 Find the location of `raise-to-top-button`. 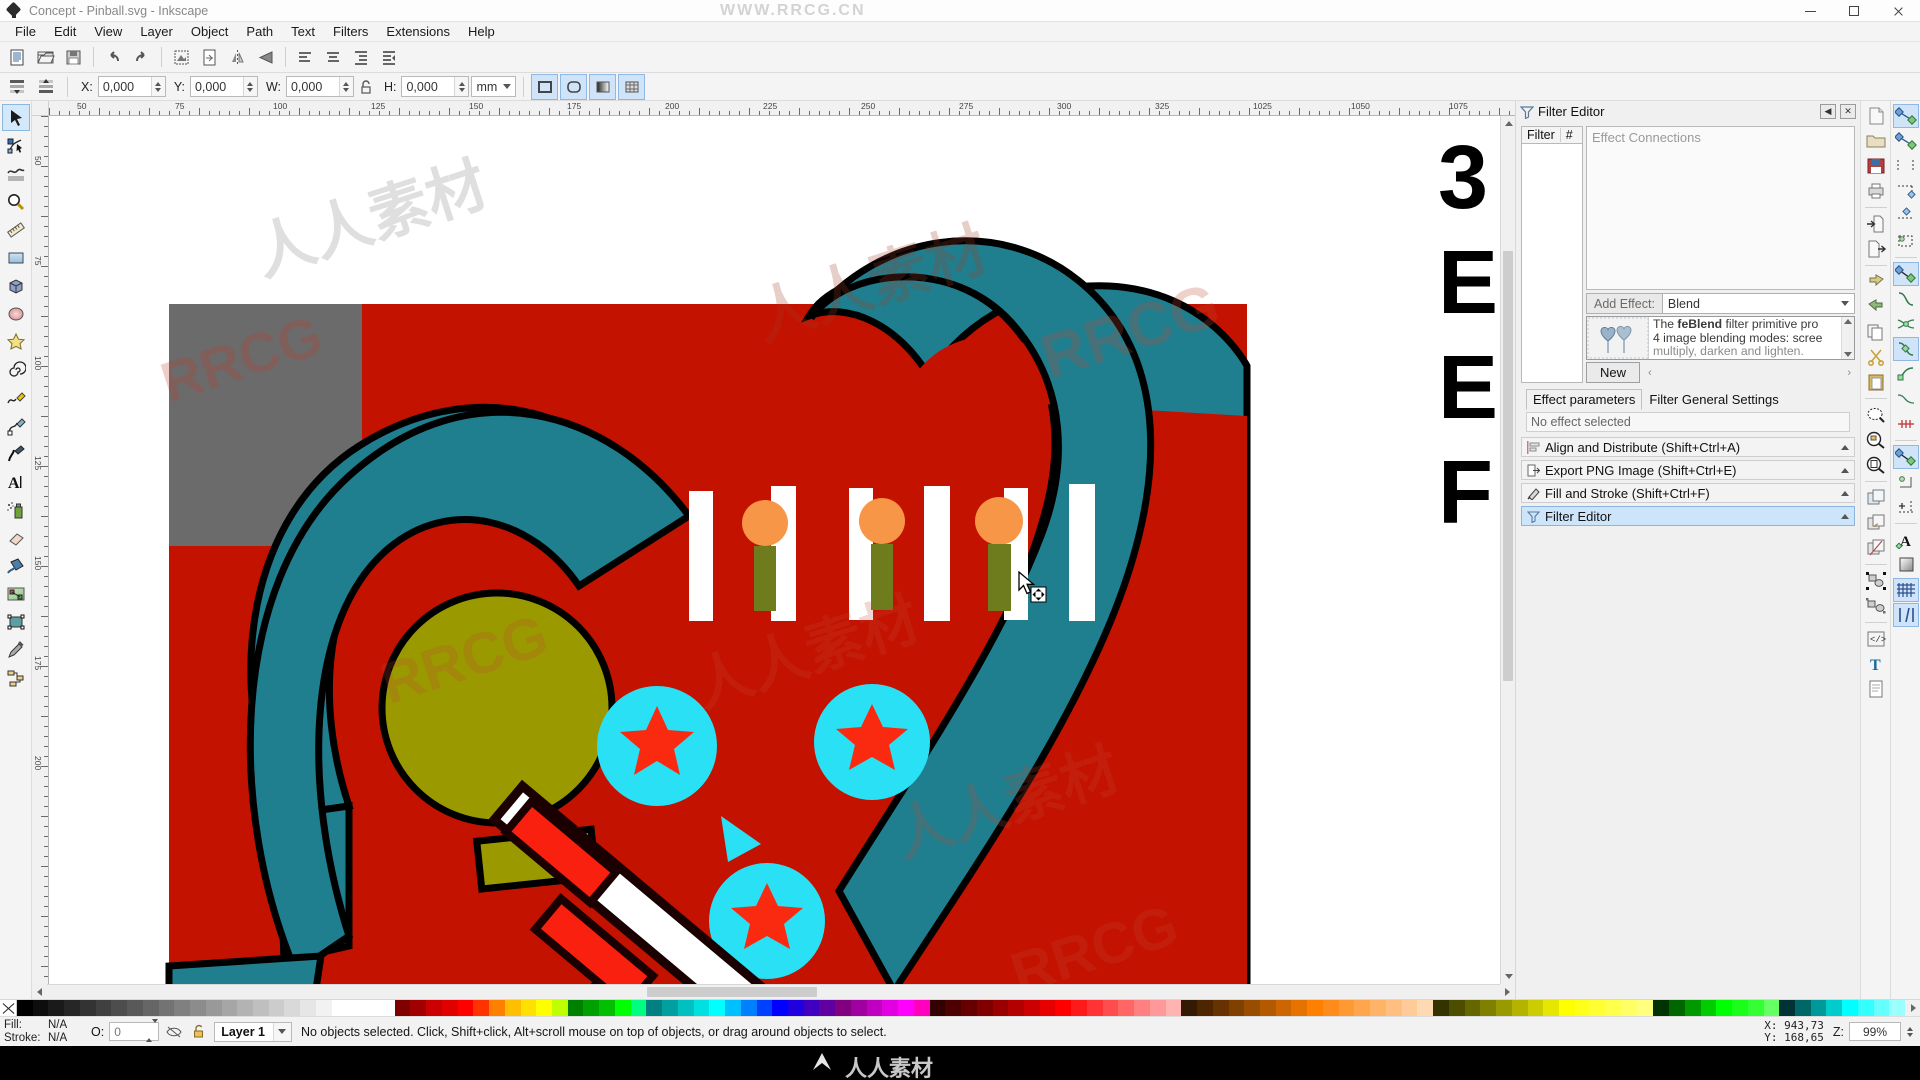

raise-to-top-button is located at coordinates (17, 87).